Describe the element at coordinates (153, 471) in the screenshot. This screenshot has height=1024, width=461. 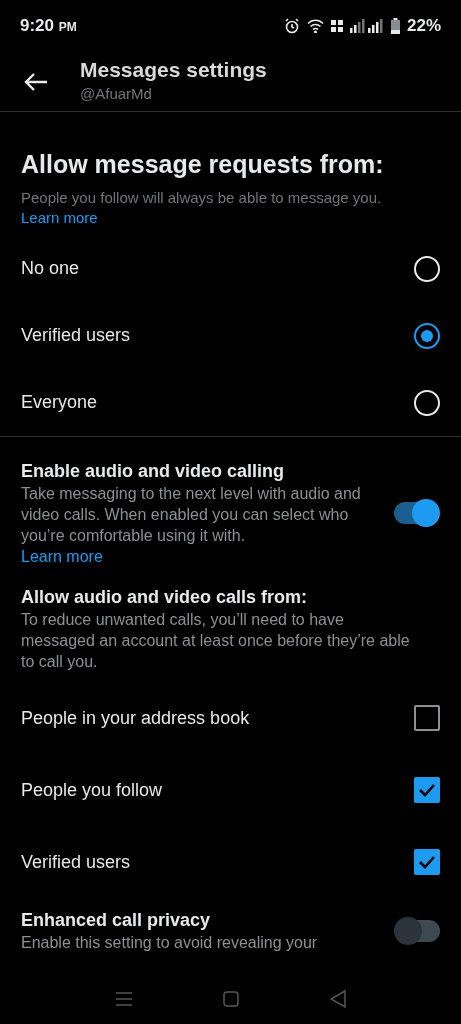
I see `setting-title: Enable audio and video calling` at that location.